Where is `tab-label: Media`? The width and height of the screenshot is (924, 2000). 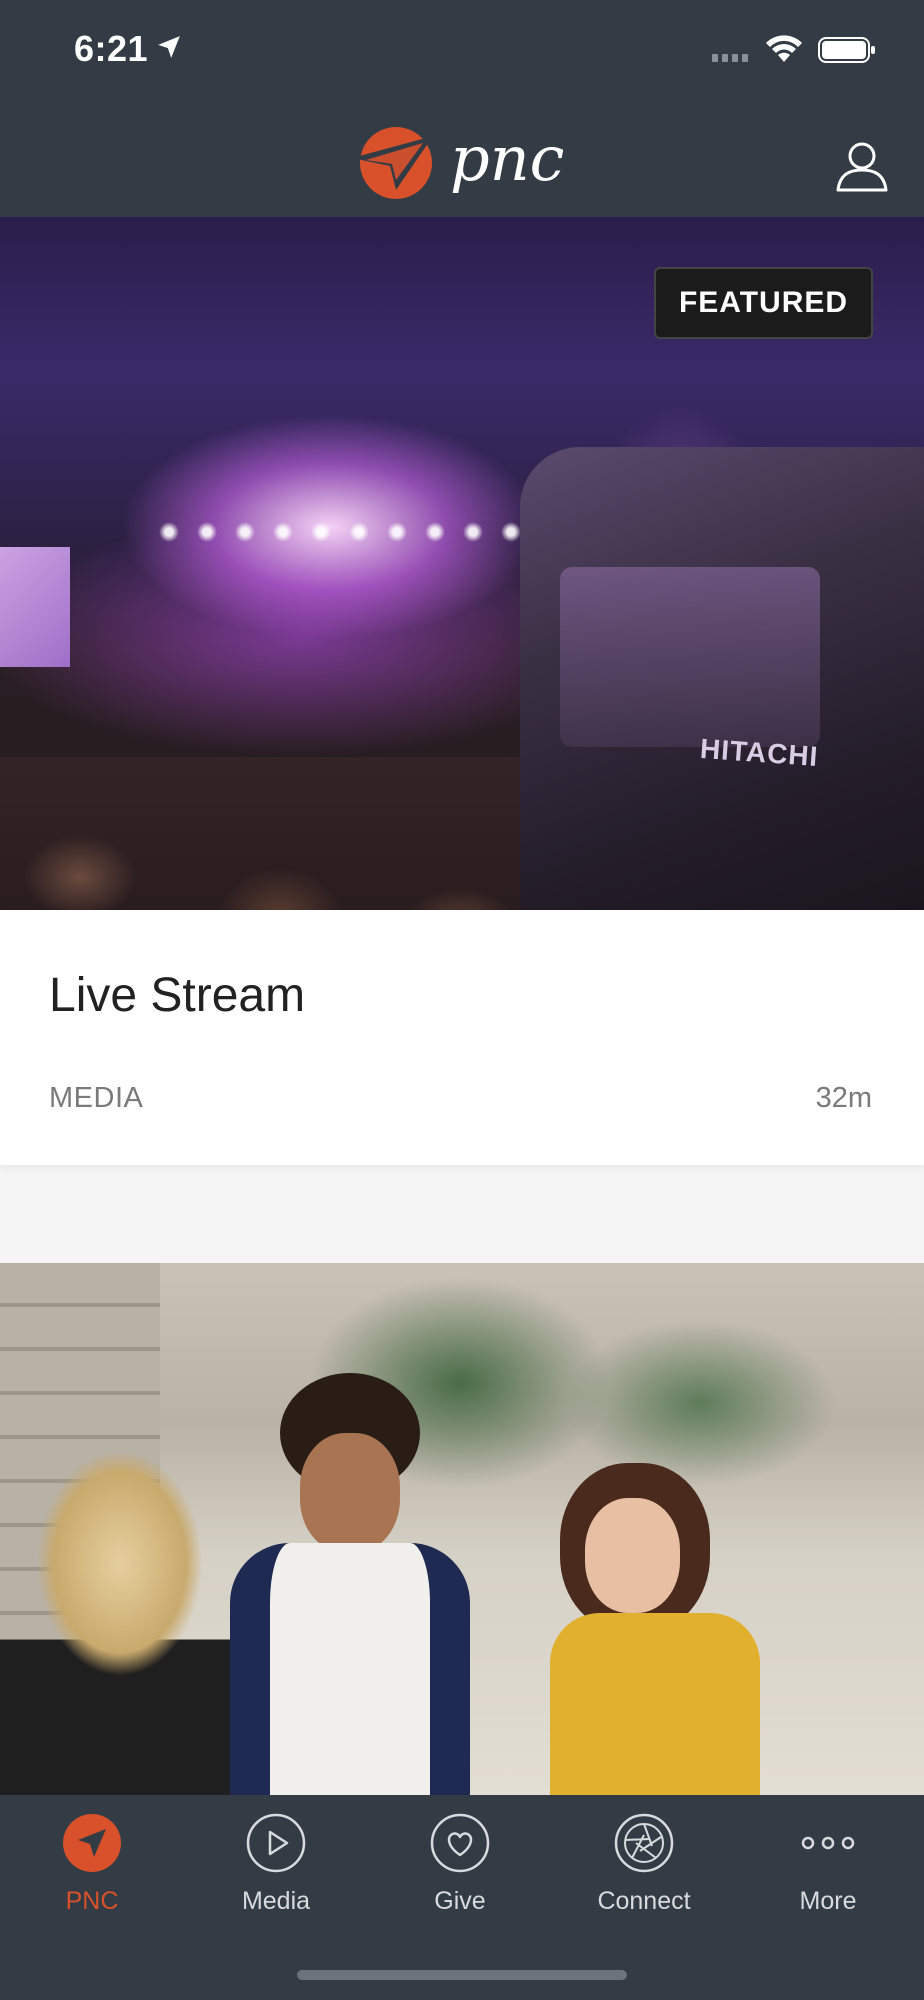 tab-label: Media is located at coordinates (276, 1901).